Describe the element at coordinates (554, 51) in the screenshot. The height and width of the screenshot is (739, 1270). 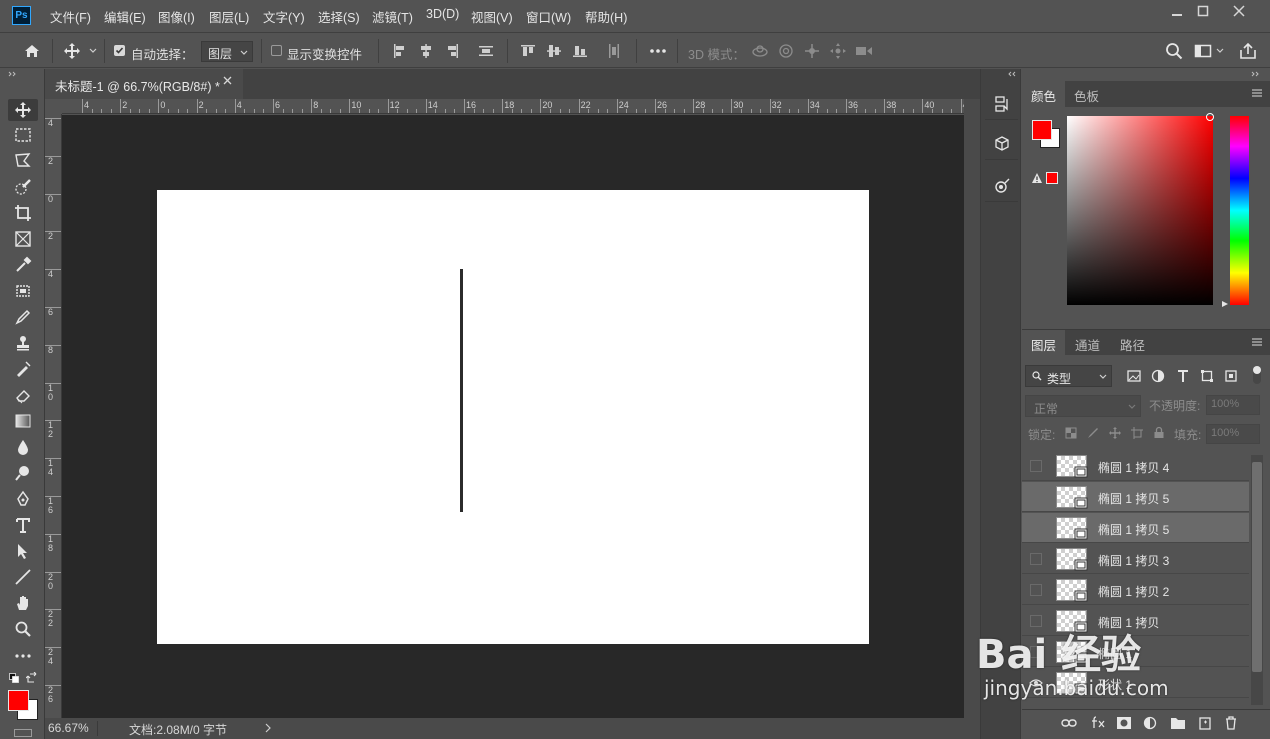
I see `align-vcenter-button` at that location.